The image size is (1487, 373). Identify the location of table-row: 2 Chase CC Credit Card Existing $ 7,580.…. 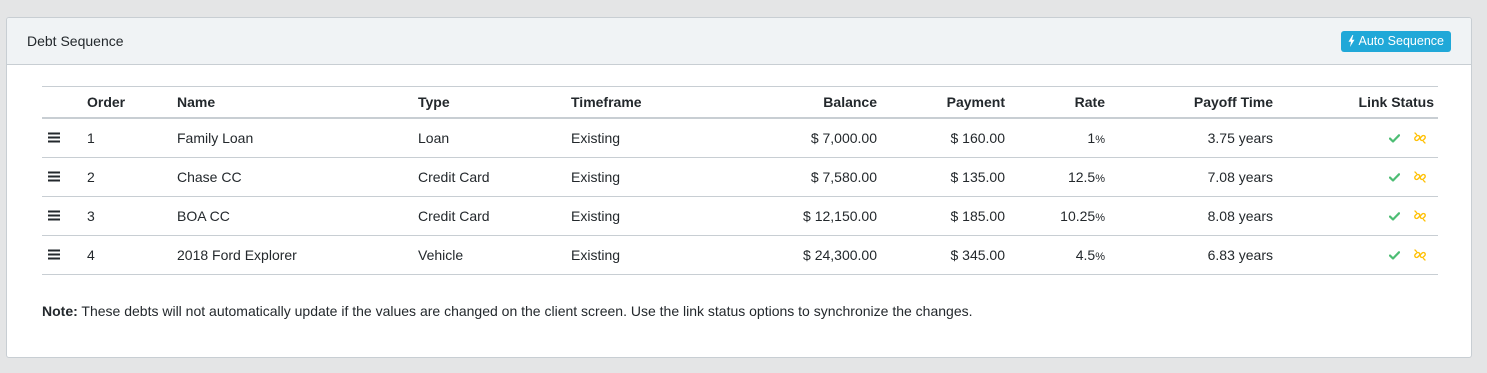
(740, 176).